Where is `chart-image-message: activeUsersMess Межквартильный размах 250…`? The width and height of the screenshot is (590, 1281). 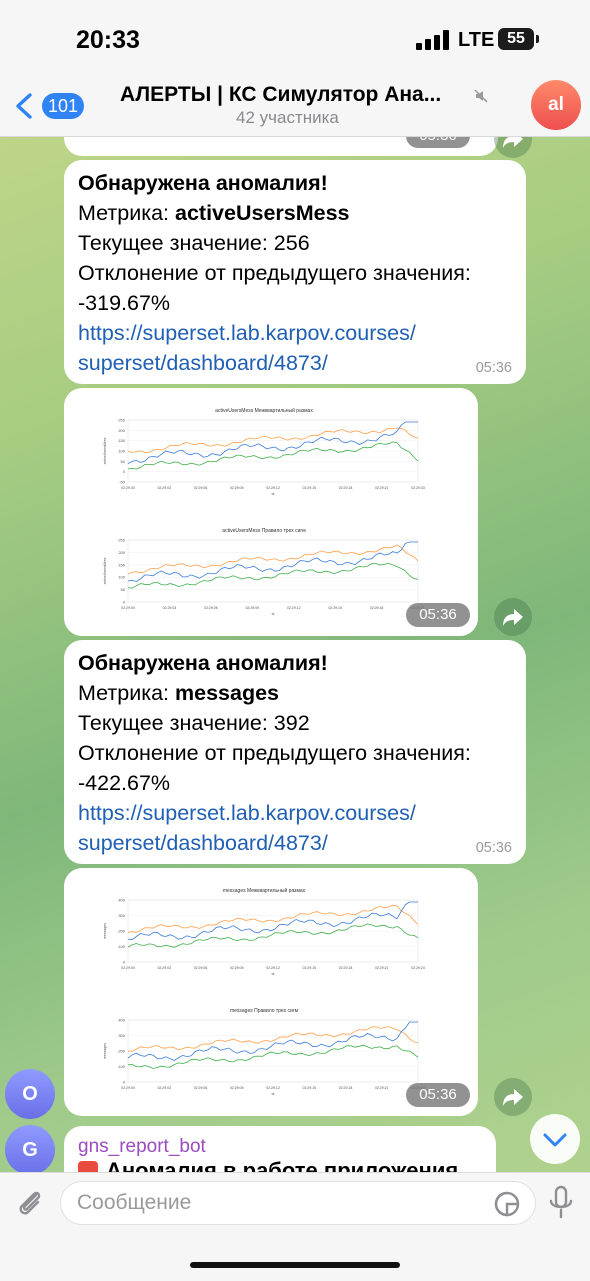
chart-image-message: activeUsersMess Межквартильный размах 250… is located at coordinates (271, 512).